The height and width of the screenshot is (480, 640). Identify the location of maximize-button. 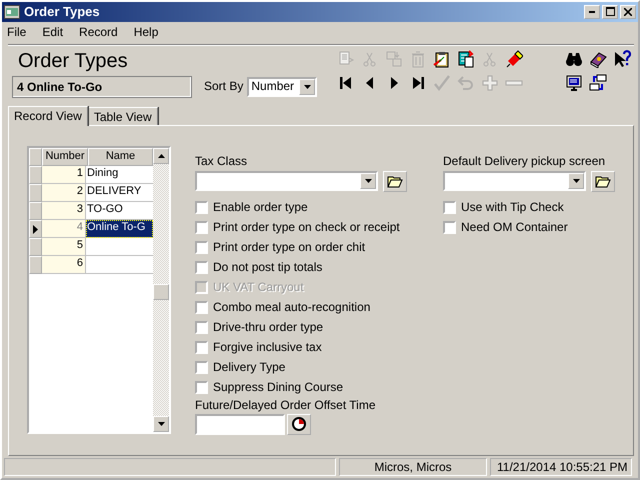
(610, 11).